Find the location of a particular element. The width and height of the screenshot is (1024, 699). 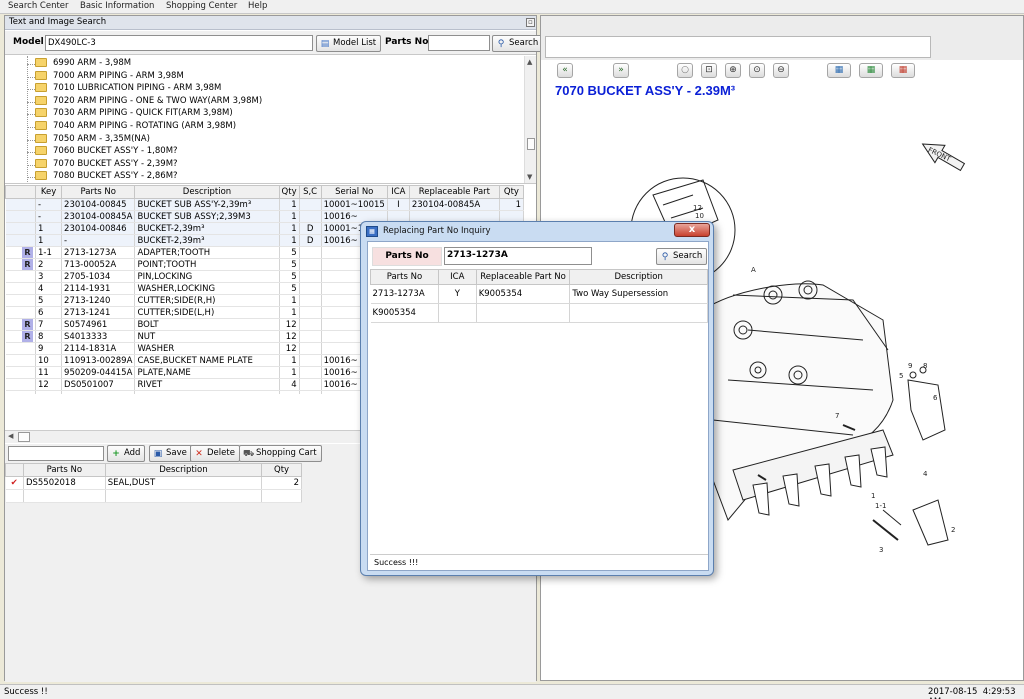

horizontal-scroll-thumb is located at coordinates (24, 437).